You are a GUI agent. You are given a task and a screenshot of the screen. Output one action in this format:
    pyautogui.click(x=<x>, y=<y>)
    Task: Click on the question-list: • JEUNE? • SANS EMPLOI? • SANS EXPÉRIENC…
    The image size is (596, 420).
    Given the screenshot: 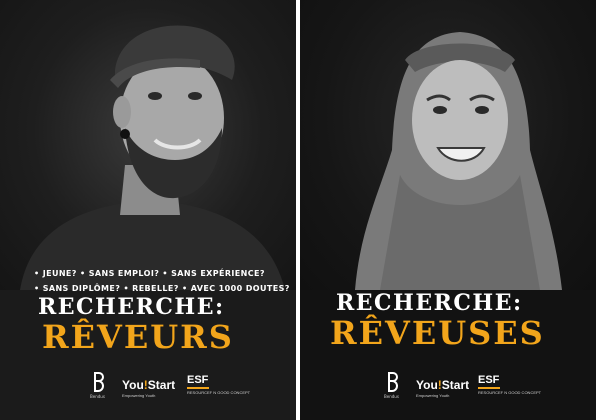 What is the action you would take?
    pyautogui.click(x=161, y=281)
    